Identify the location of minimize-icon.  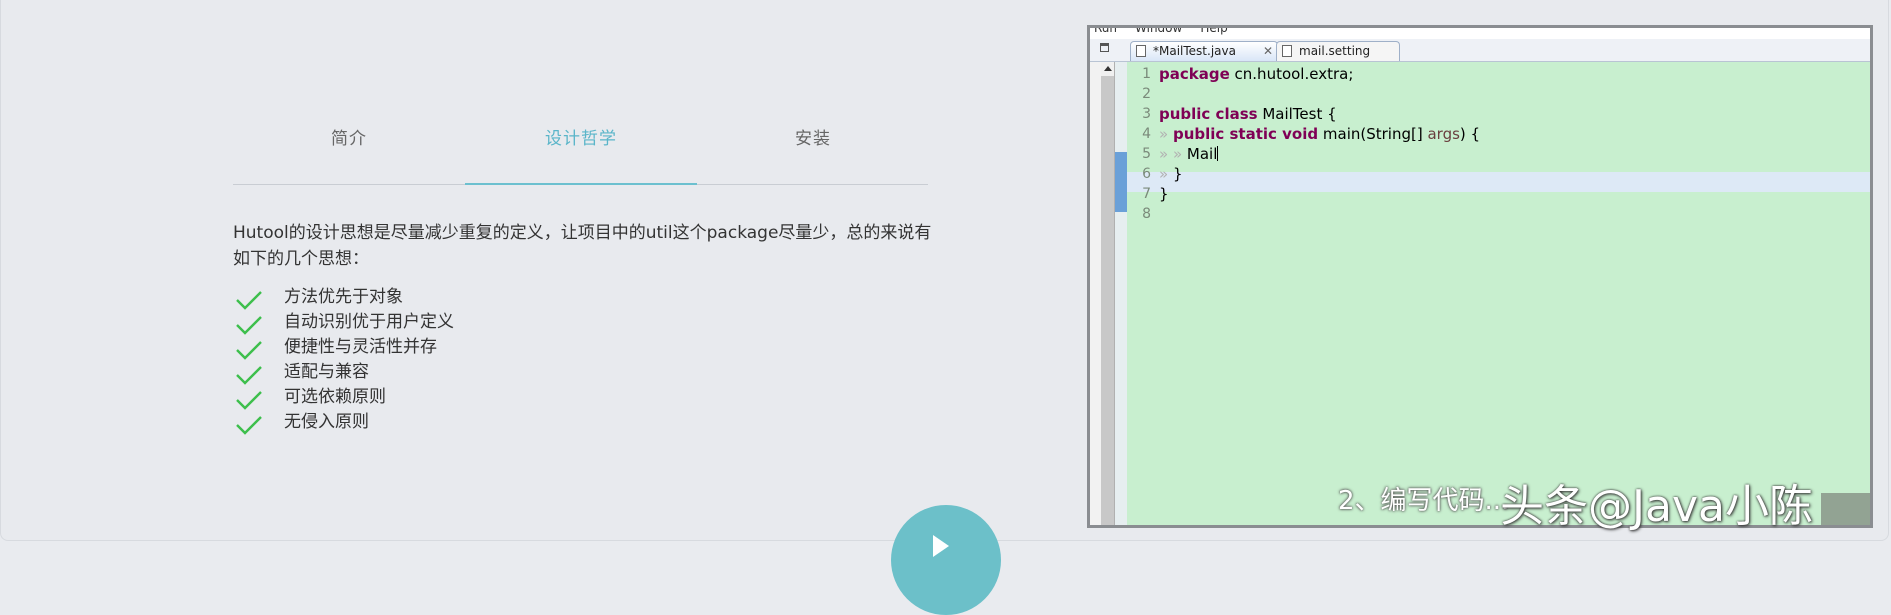
(1104, 47).